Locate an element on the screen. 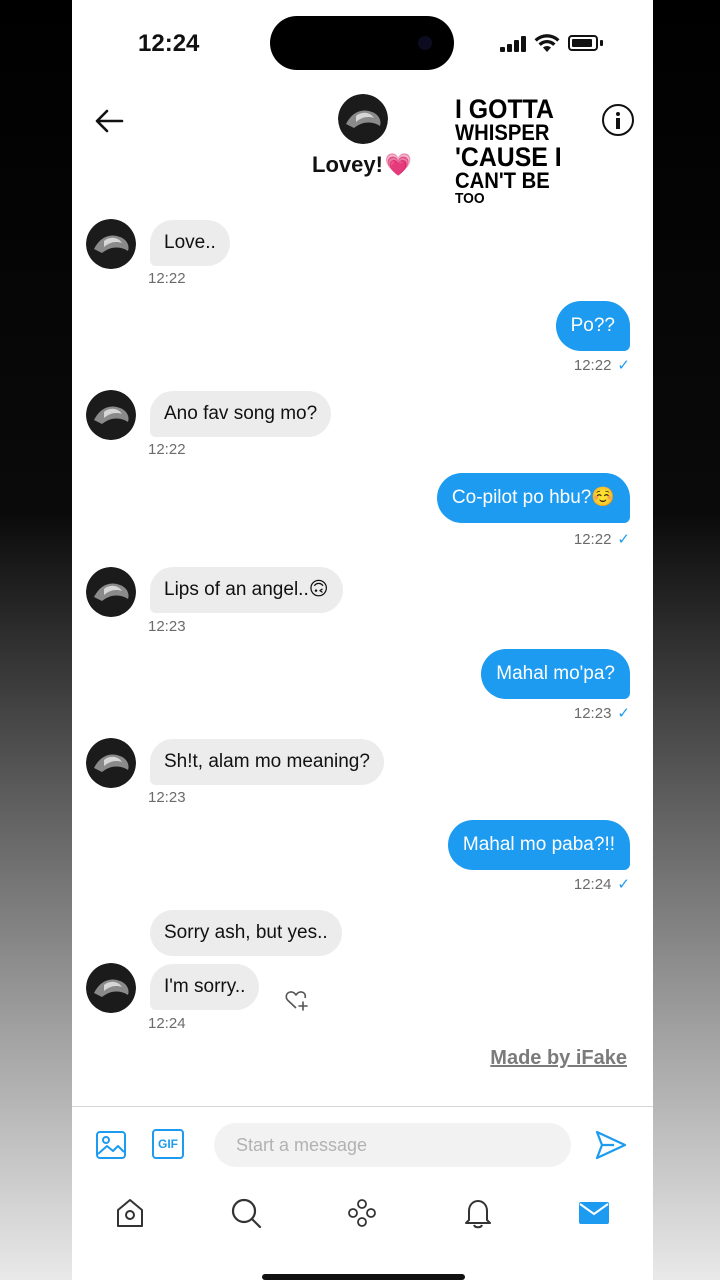  outgoing-message: Mahal mo'pa? is located at coordinates (555, 674).